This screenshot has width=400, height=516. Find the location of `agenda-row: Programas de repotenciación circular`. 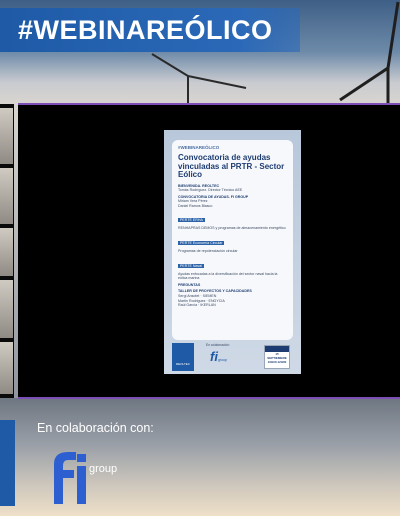

agenda-row: Programas de repotenciación circular is located at coordinates (208, 251).